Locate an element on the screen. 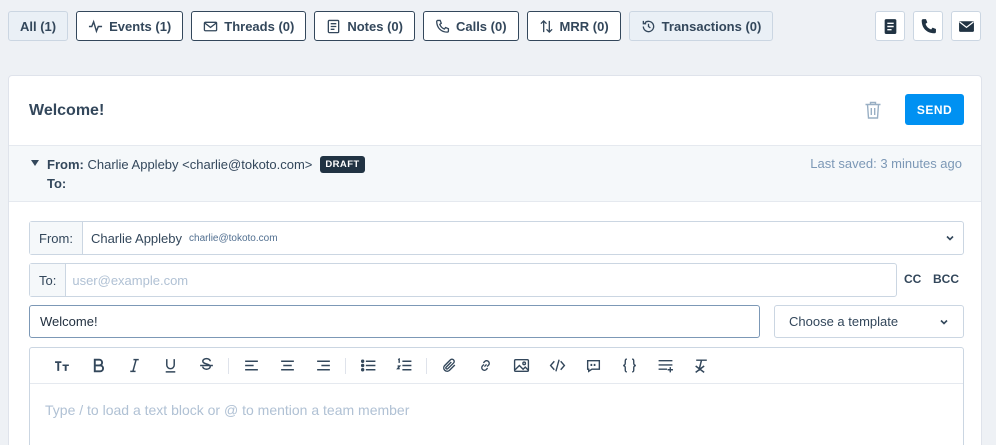  meta-from-label: From: is located at coordinates (65, 164).